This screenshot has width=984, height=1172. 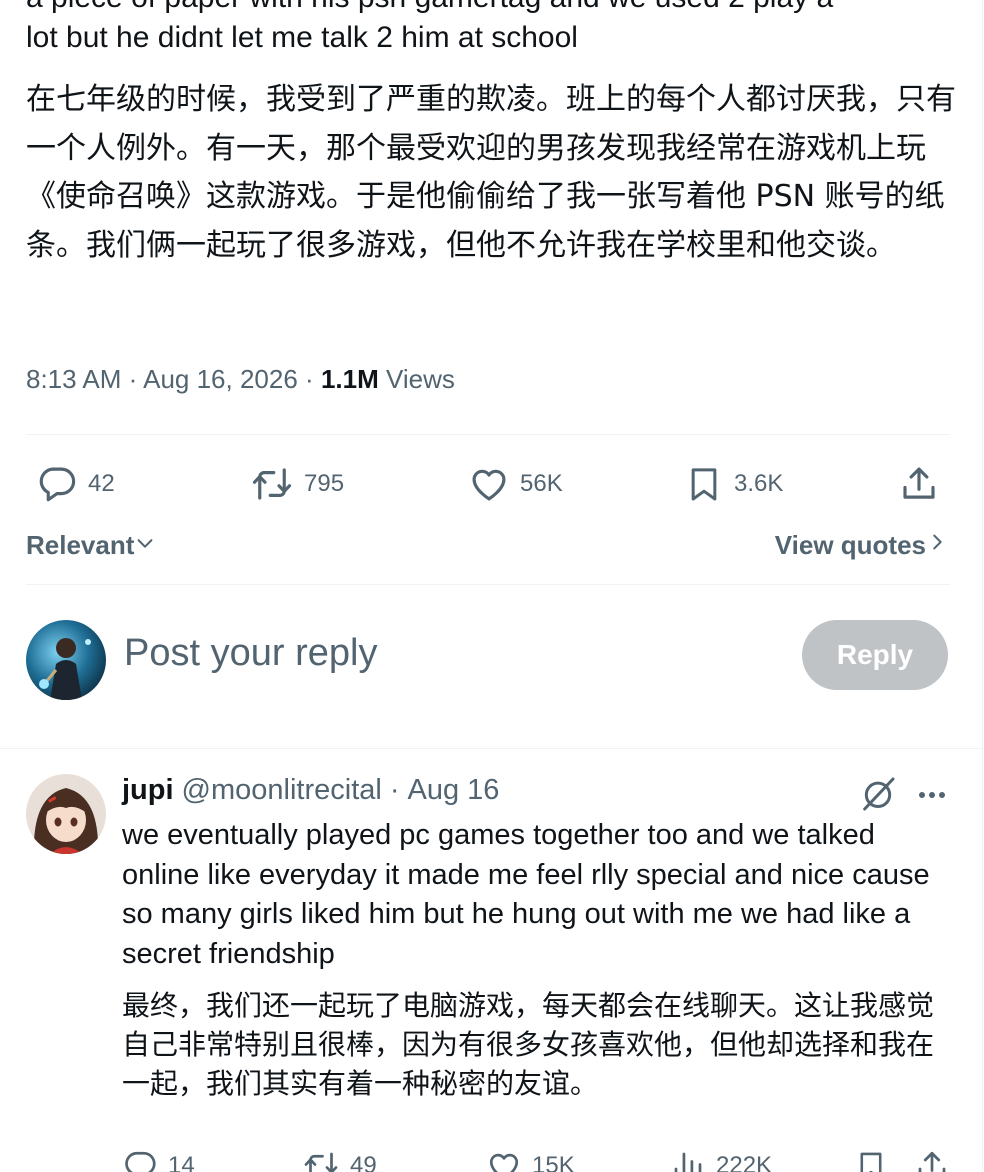 I want to click on views-count: 1.1M, so click(x=349, y=379).